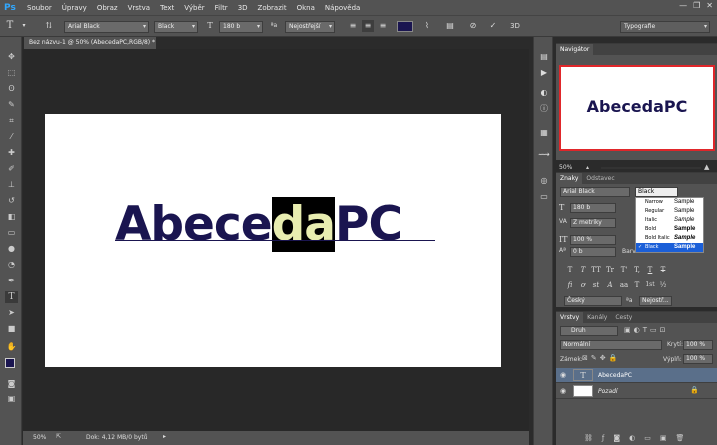 Image resolution: width=717 pixels, height=445 pixels. I want to click on swatches-icon: ▦, so click(544, 133).